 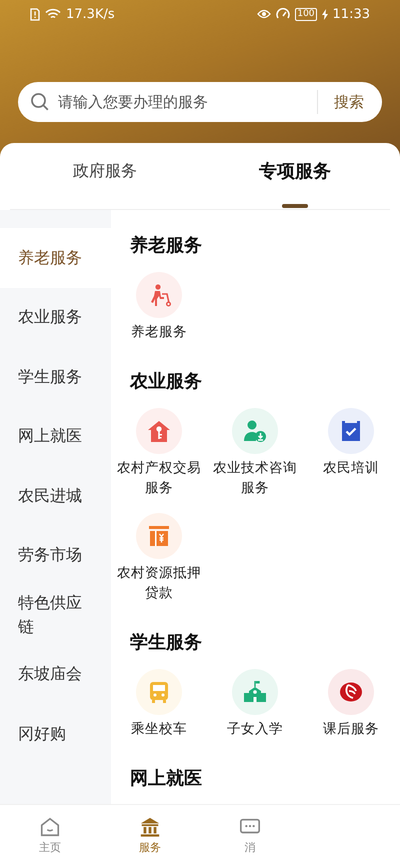 I want to click on clock: 11:33, so click(x=351, y=14).